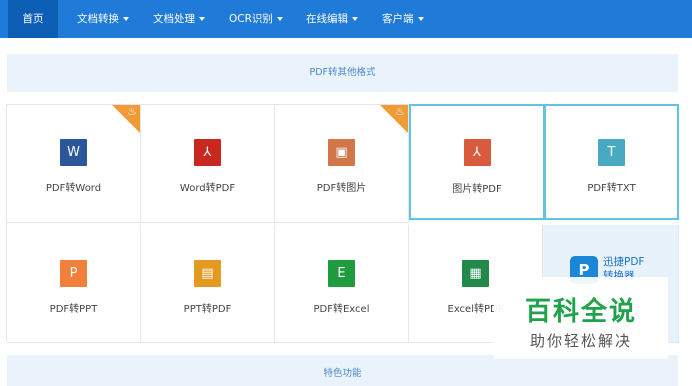 The width and height of the screenshot is (692, 386). What do you see at coordinates (341, 188) in the screenshot?
I see `tool-label: PDF转图片` at bounding box center [341, 188].